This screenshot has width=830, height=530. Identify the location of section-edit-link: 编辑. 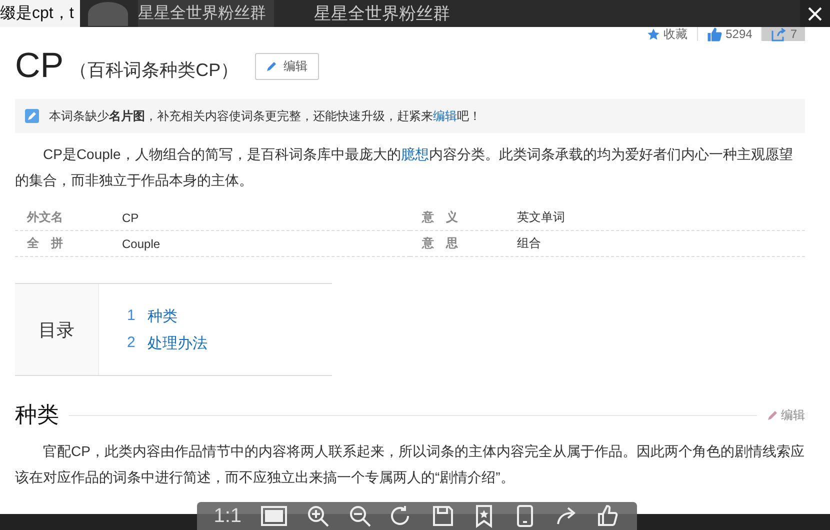
(786, 415).